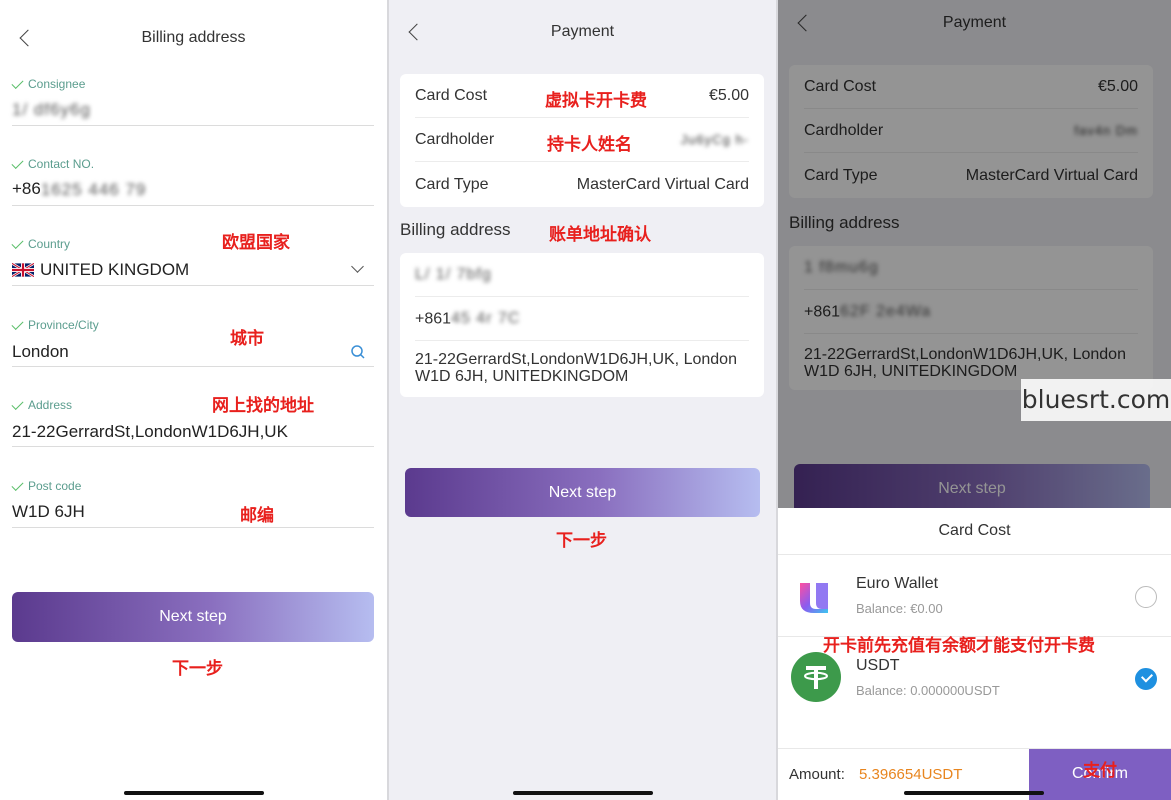 The width and height of the screenshot is (1171, 800). Describe the element at coordinates (1146, 679) in the screenshot. I see `radio-selected-check-icon` at that location.